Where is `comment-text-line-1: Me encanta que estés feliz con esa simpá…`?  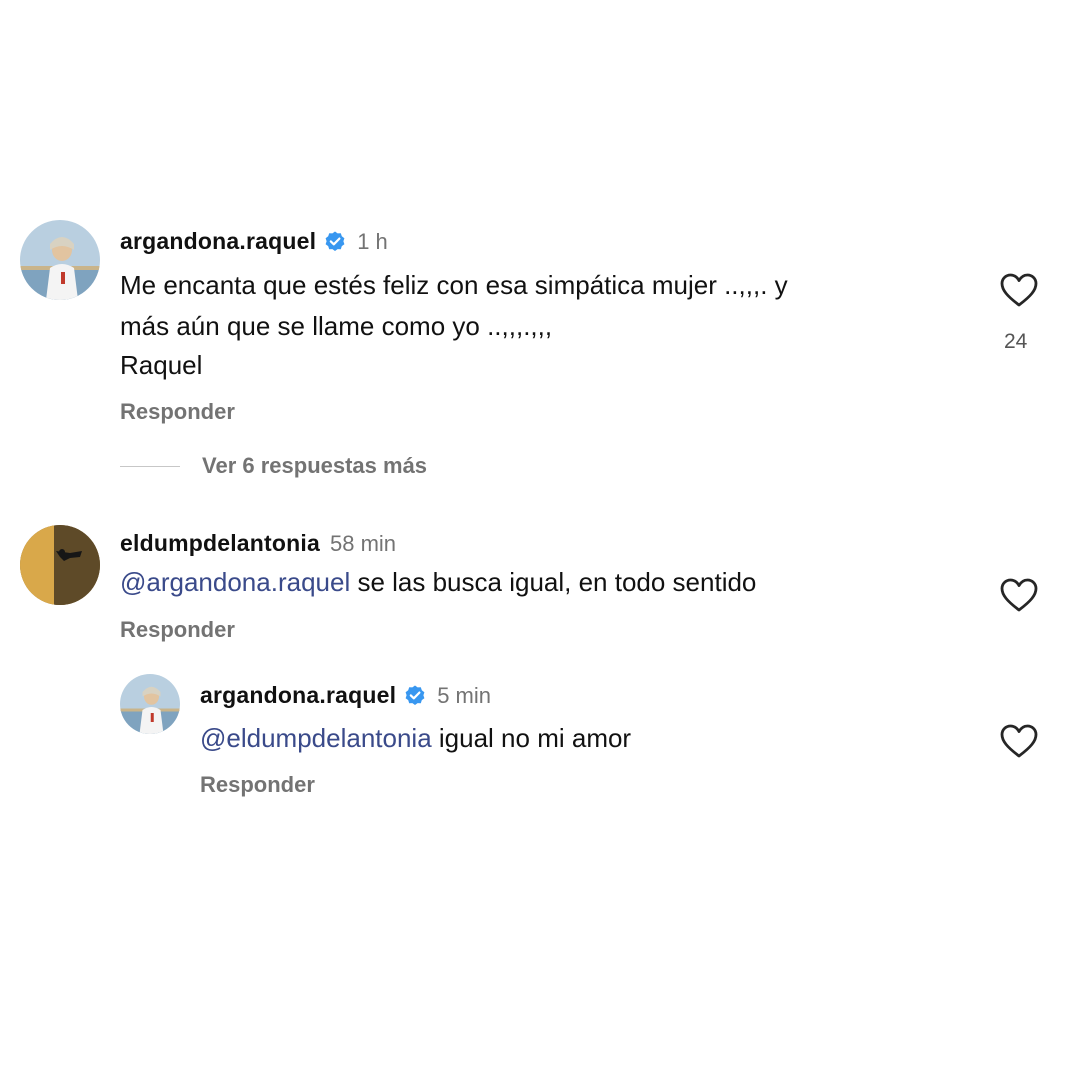 comment-text-line-1: Me encanta que estés feliz con esa simpá… is located at coordinates (454, 285).